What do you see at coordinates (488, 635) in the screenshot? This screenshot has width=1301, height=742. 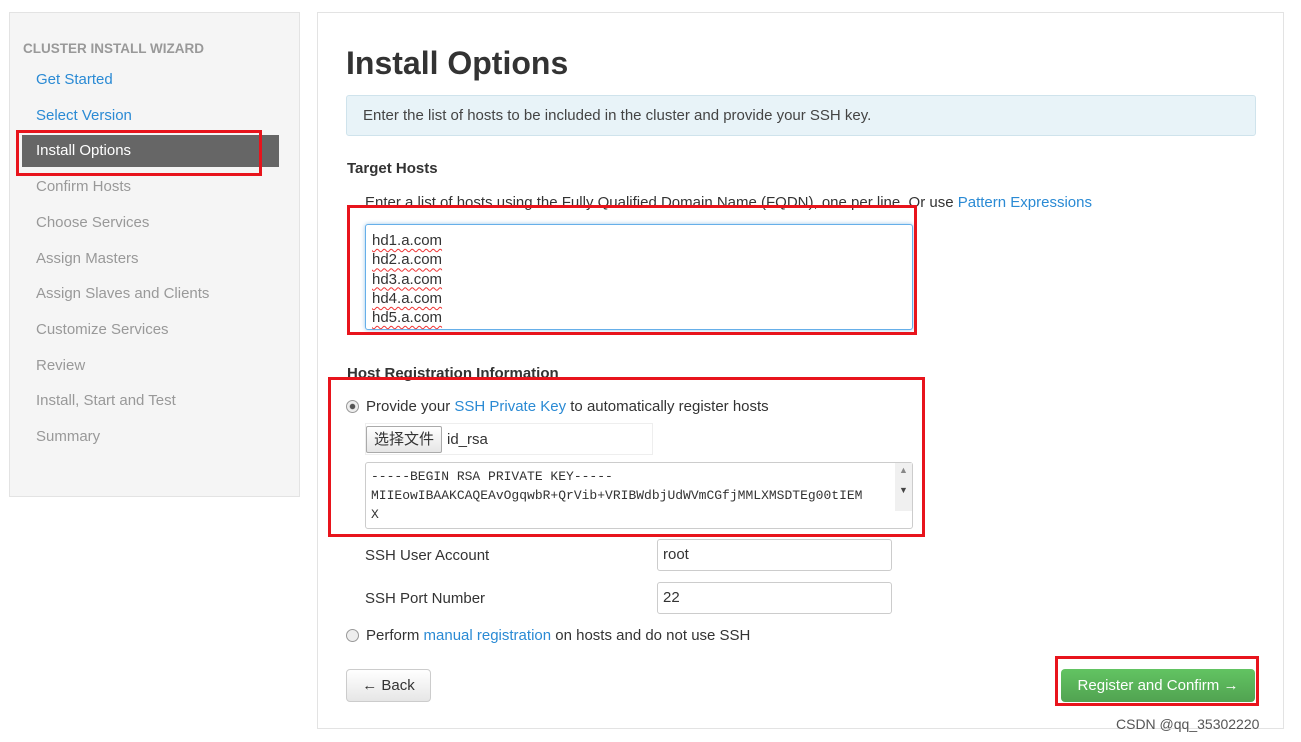 I see `manual-registration-link: manual registration` at bounding box center [488, 635].